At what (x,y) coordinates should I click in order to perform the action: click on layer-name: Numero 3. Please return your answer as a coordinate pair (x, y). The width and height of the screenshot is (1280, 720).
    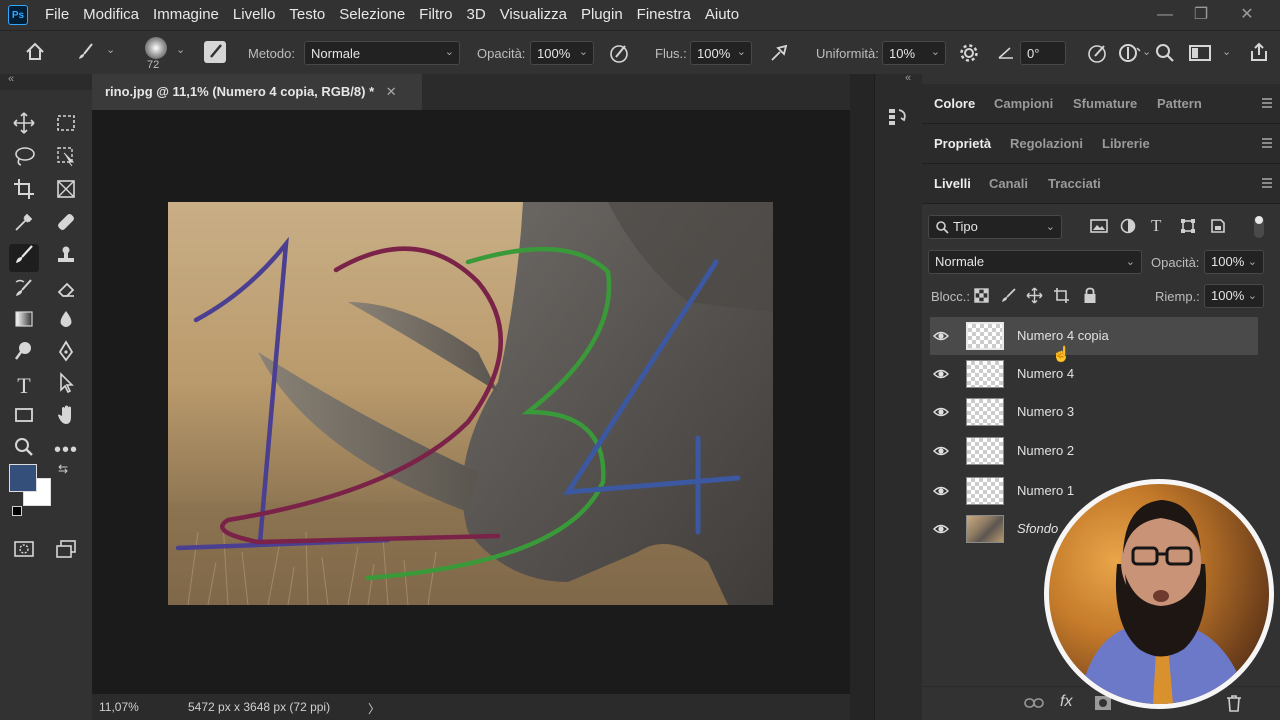
    Looking at the image, I should click on (1045, 411).